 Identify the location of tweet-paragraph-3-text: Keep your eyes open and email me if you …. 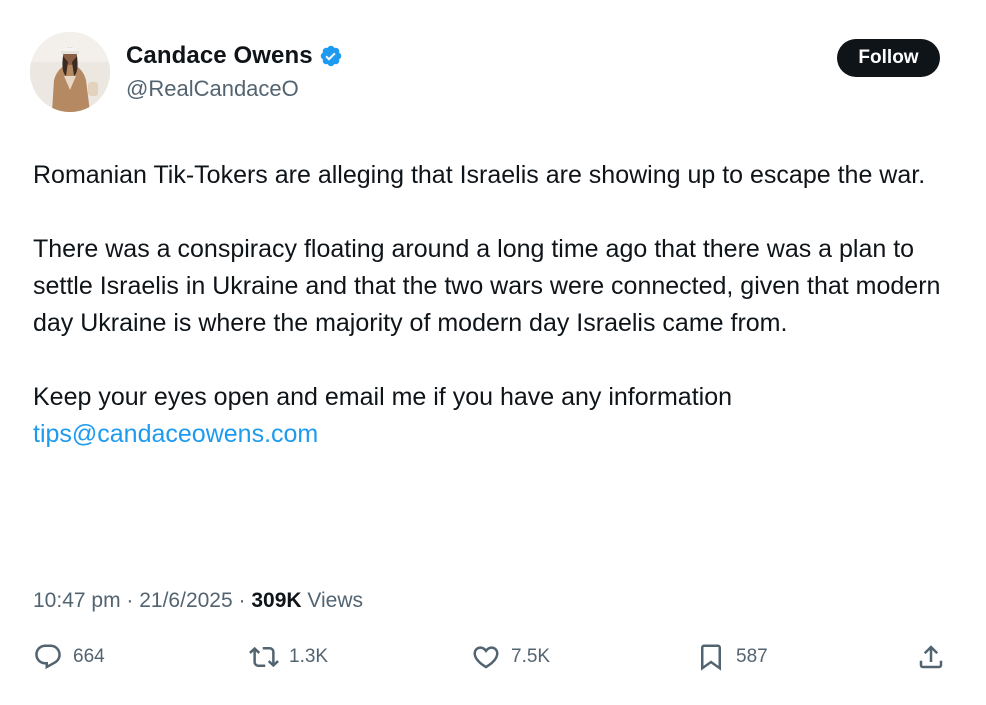
(383, 397).